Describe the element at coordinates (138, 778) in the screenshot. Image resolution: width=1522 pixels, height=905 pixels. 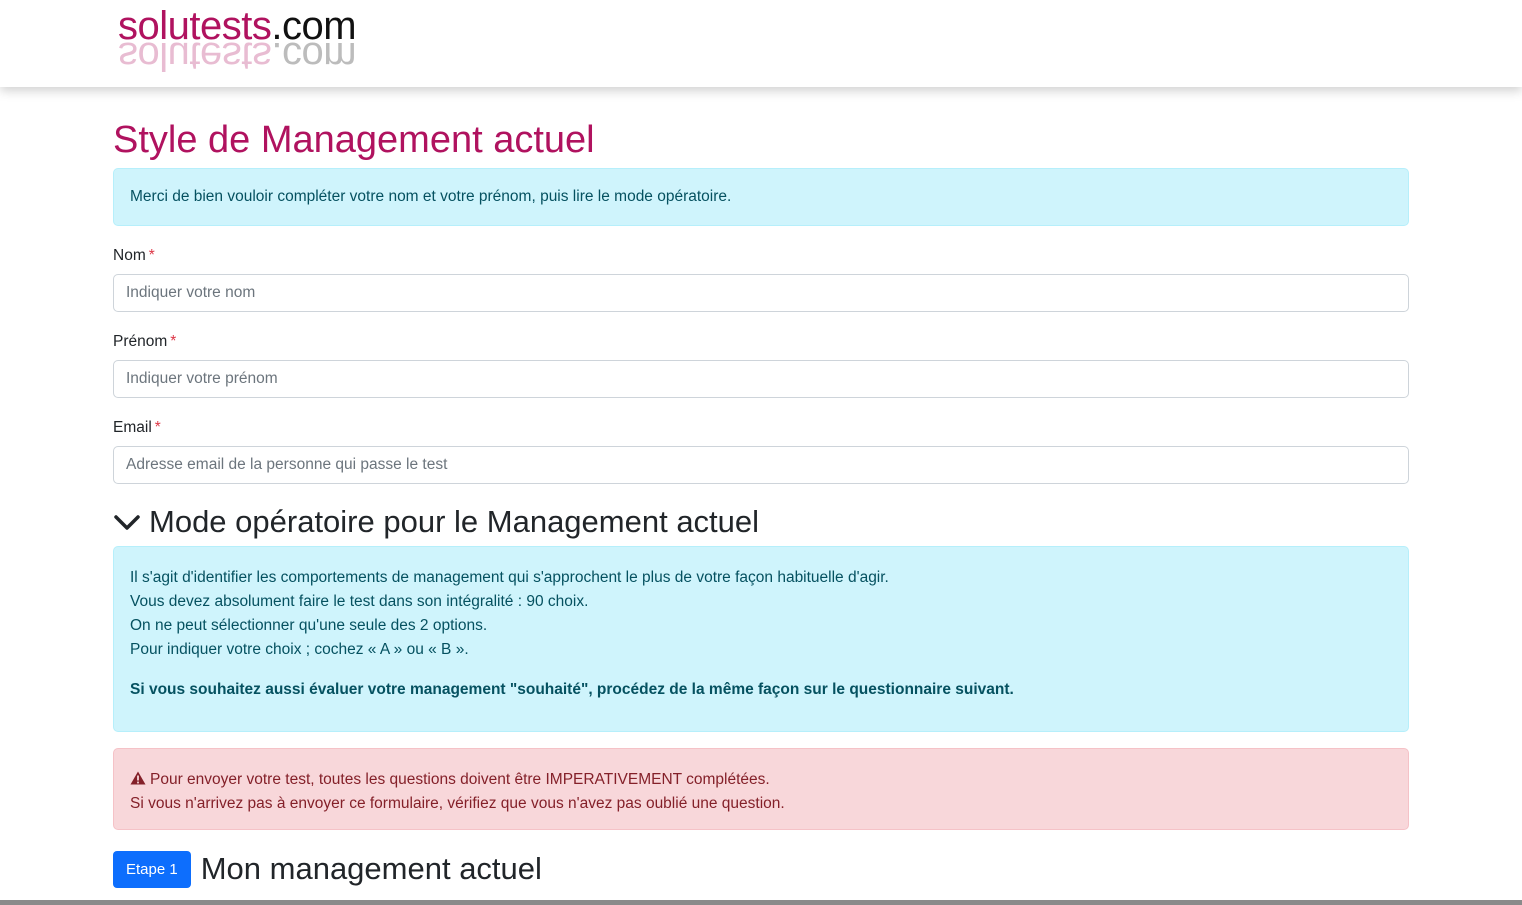
I see `warning-triangle-icon` at that location.